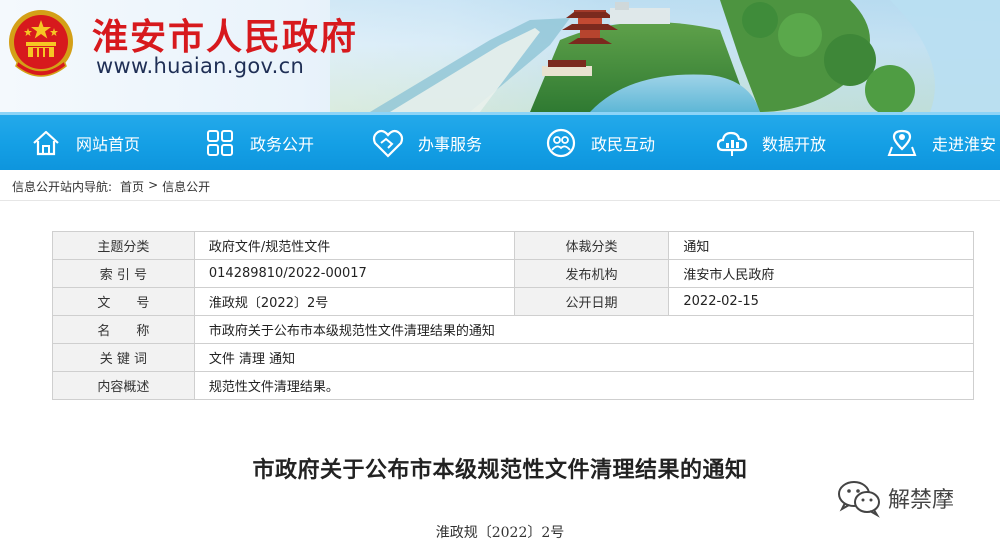 The width and height of the screenshot is (1000, 548). Describe the element at coordinates (591, 273) in the screenshot. I see `label-issuing-agency: 发布机构` at that location.